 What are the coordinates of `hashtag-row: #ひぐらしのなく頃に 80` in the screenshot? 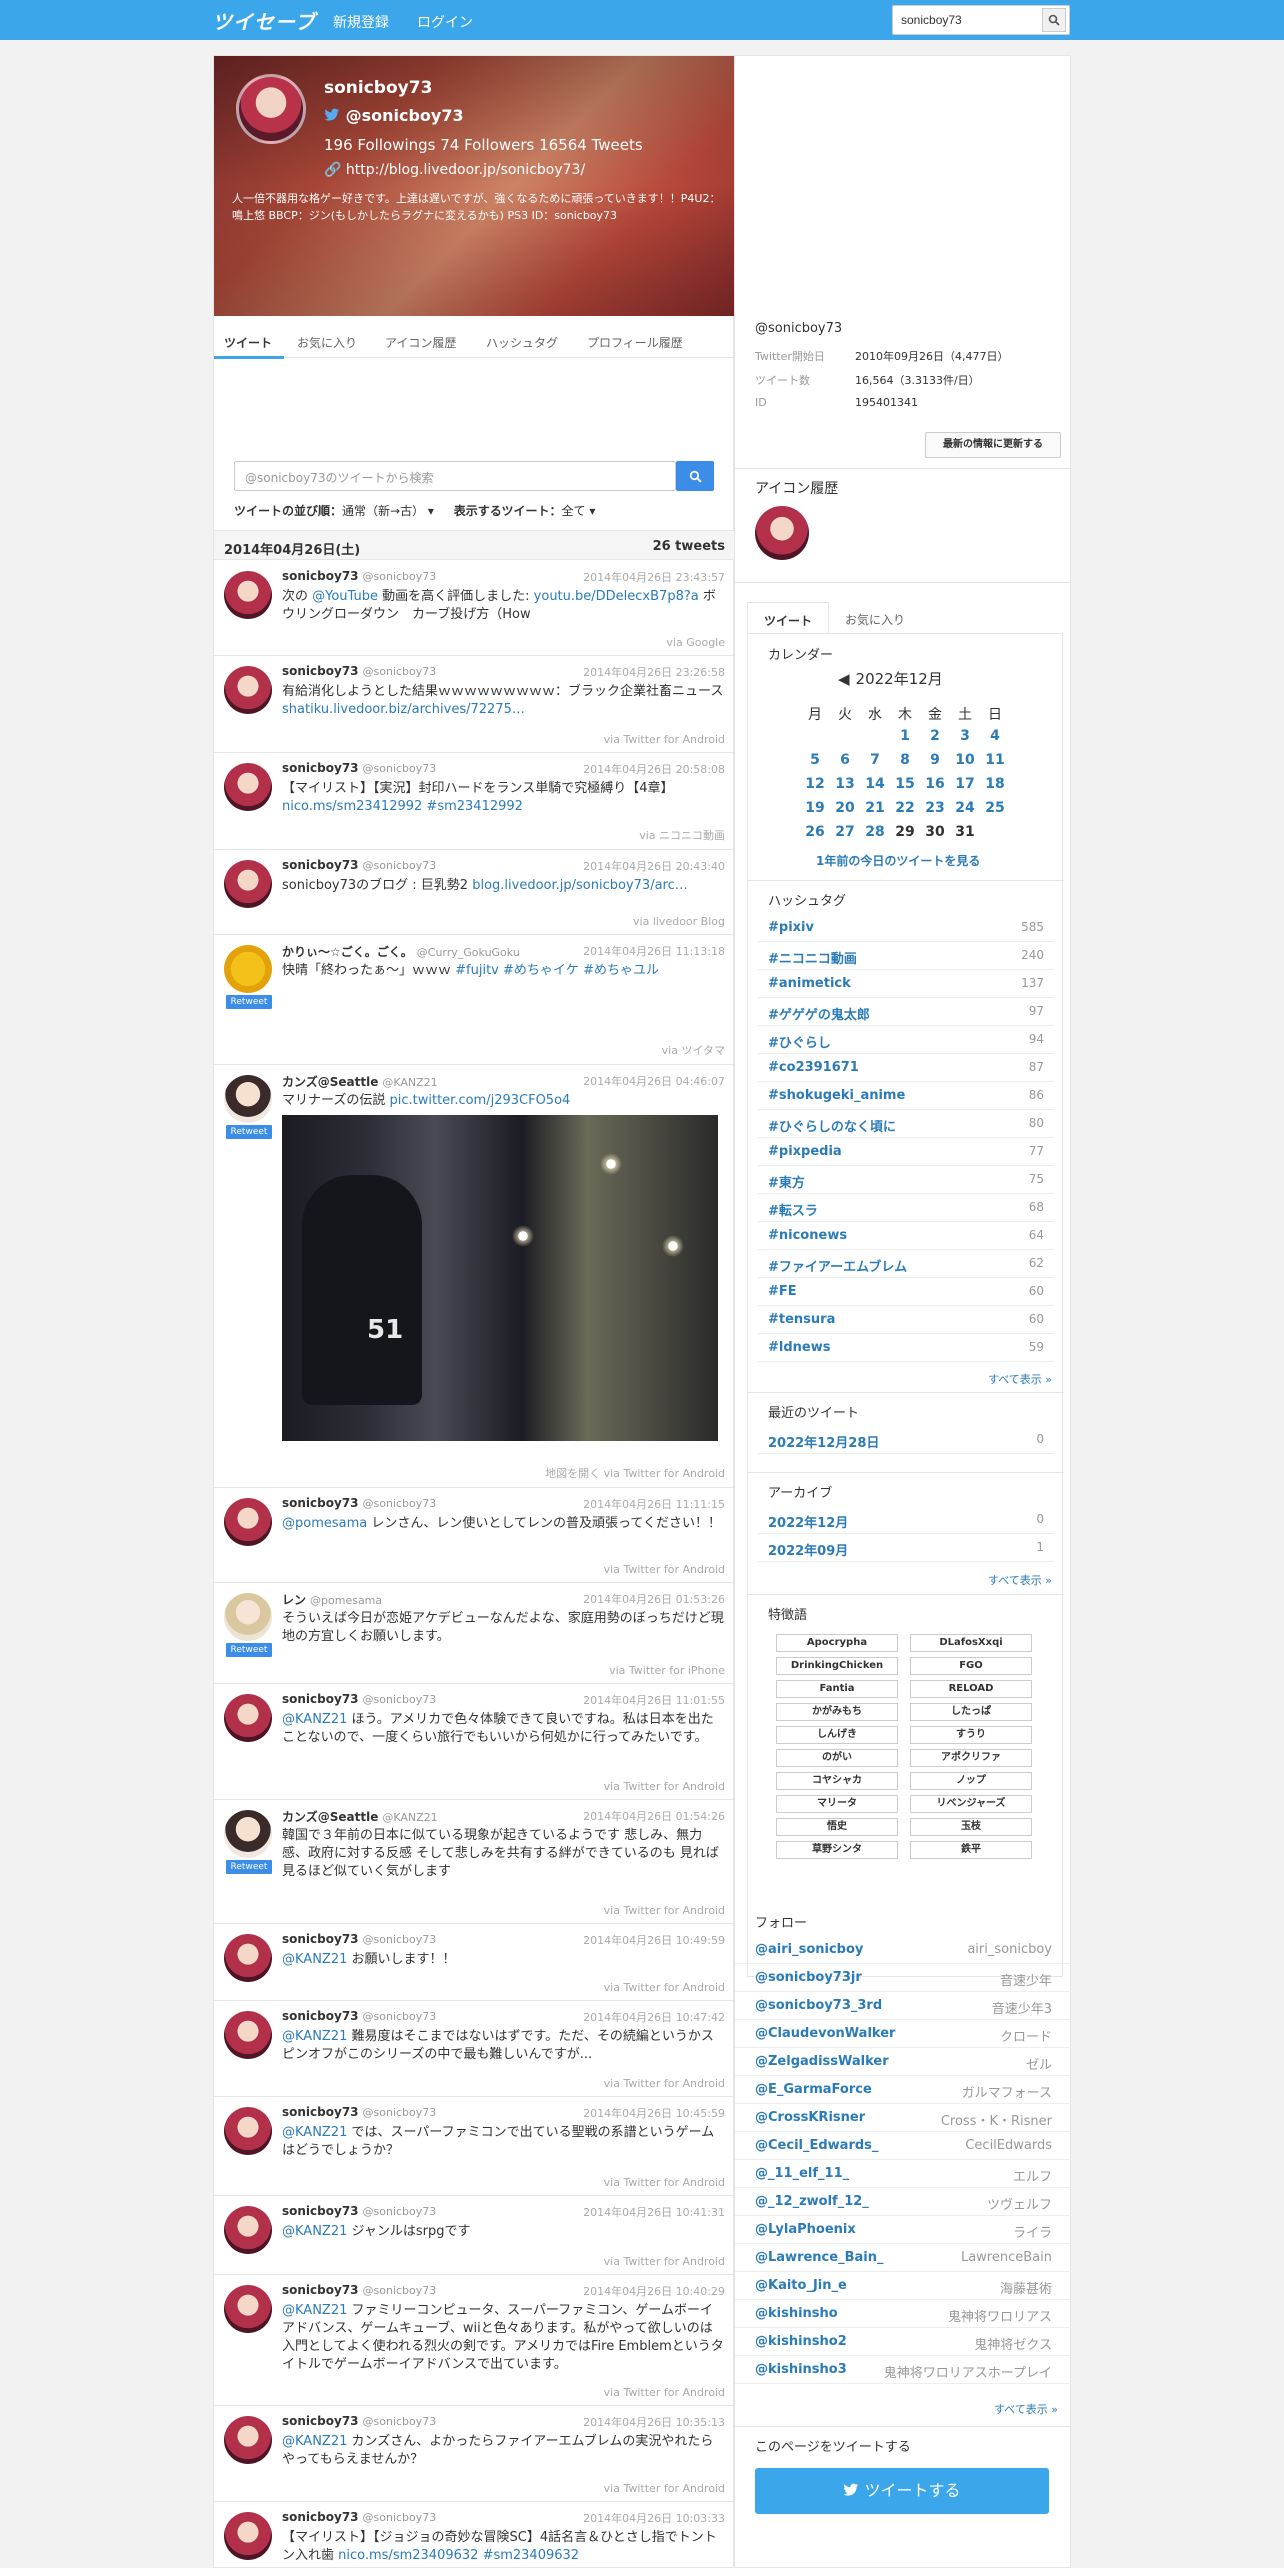 It's located at (906, 1124).